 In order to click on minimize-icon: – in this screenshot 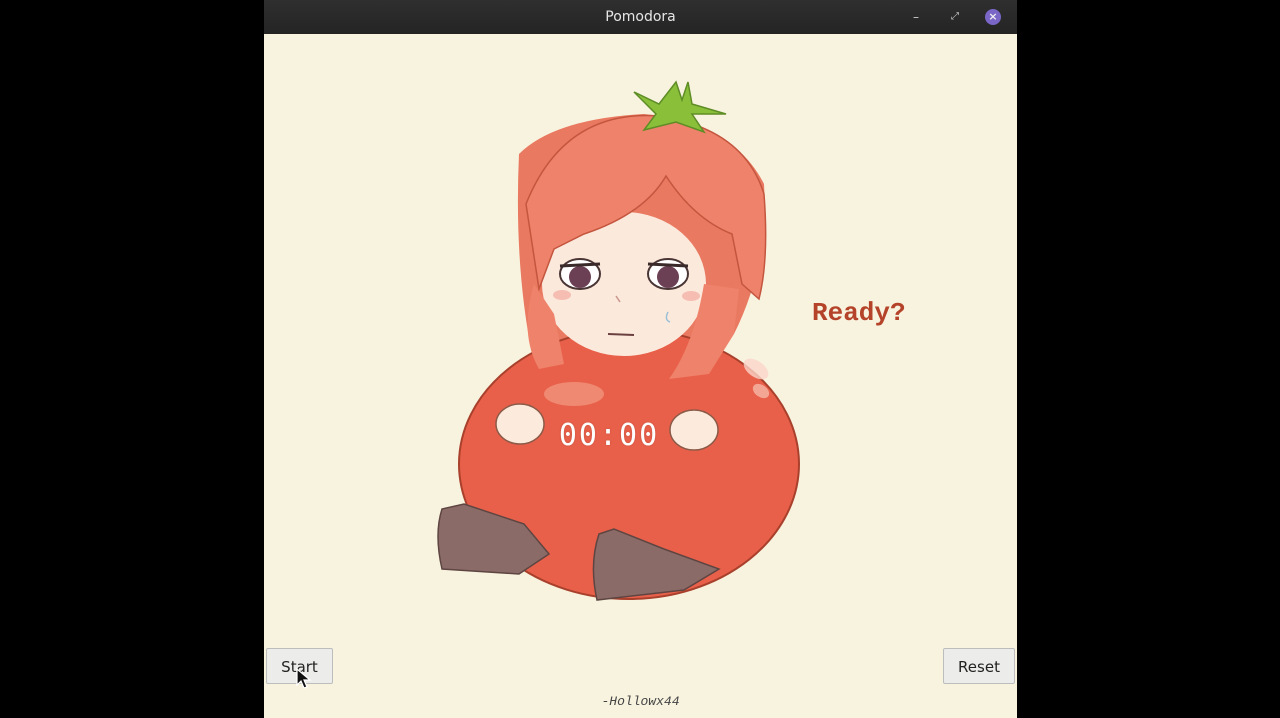, I will do `click(916, 17)`.